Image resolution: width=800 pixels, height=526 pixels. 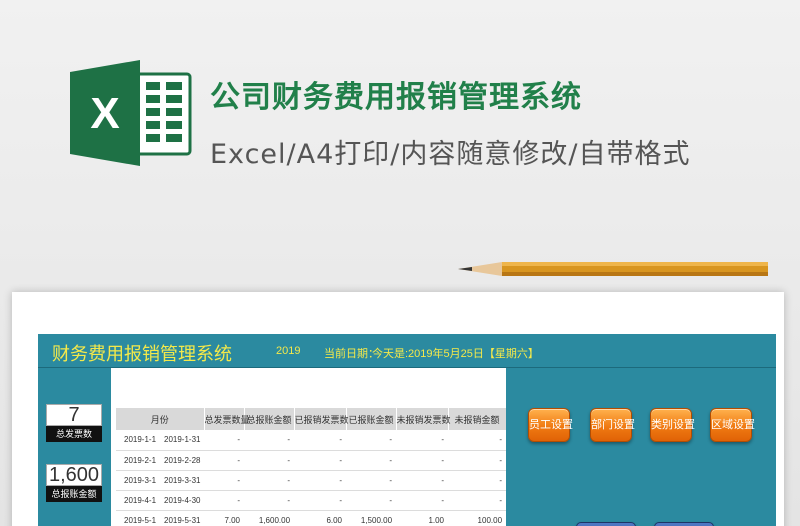 I want to click on stat-total-invoices: 7 总发票数, so click(x=74, y=423).